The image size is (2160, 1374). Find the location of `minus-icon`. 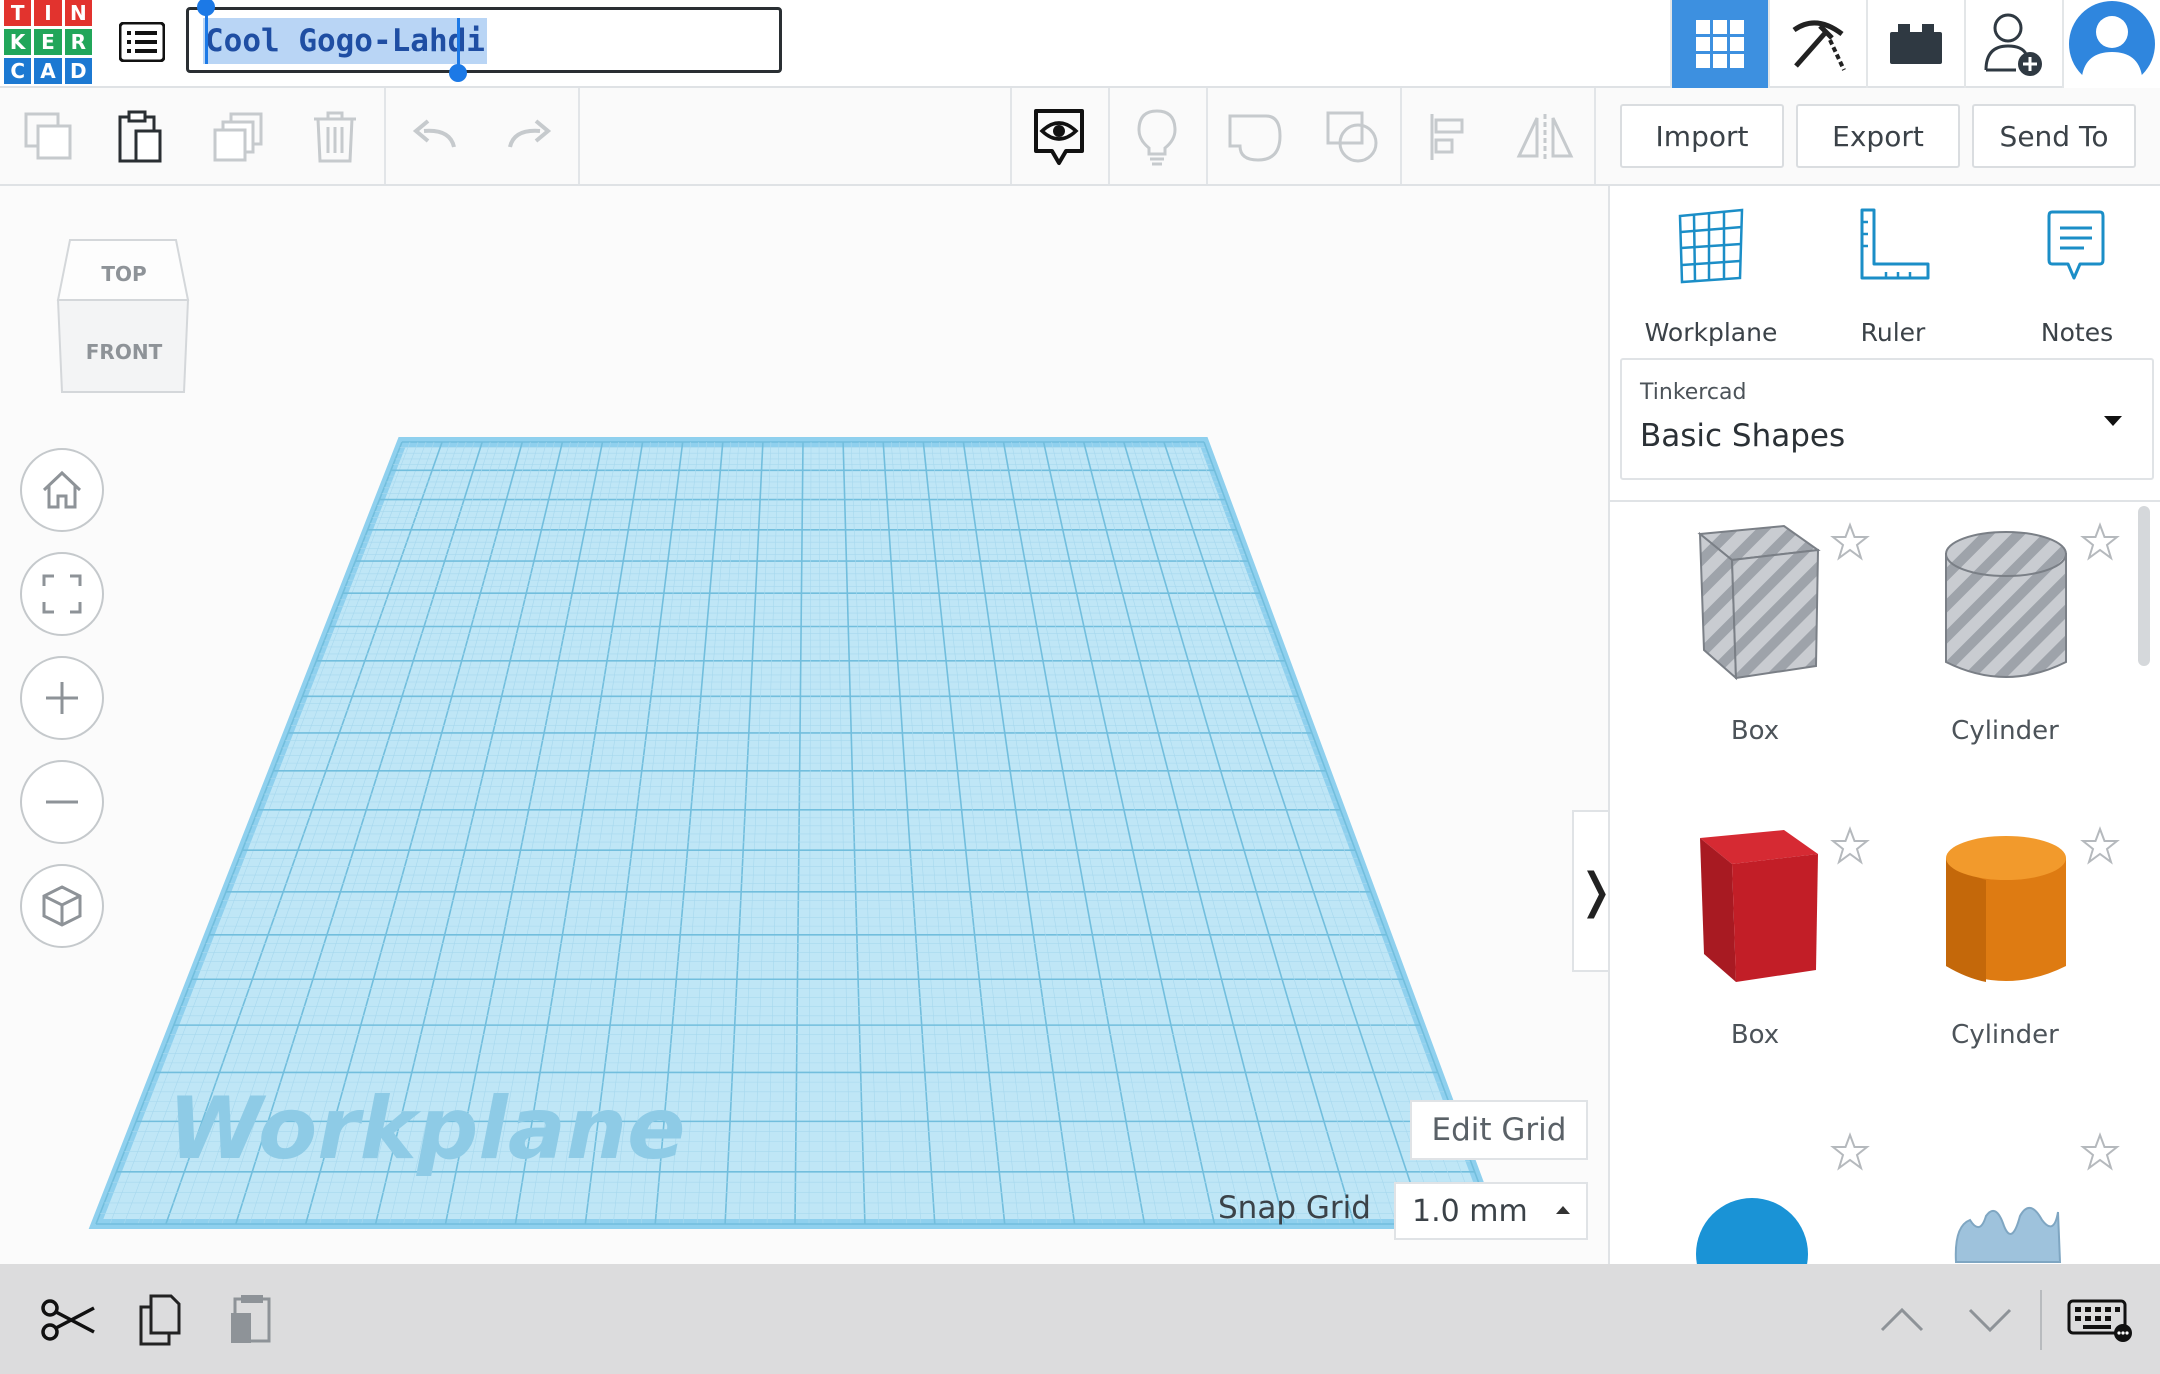

minus-icon is located at coordinates (62, 802).